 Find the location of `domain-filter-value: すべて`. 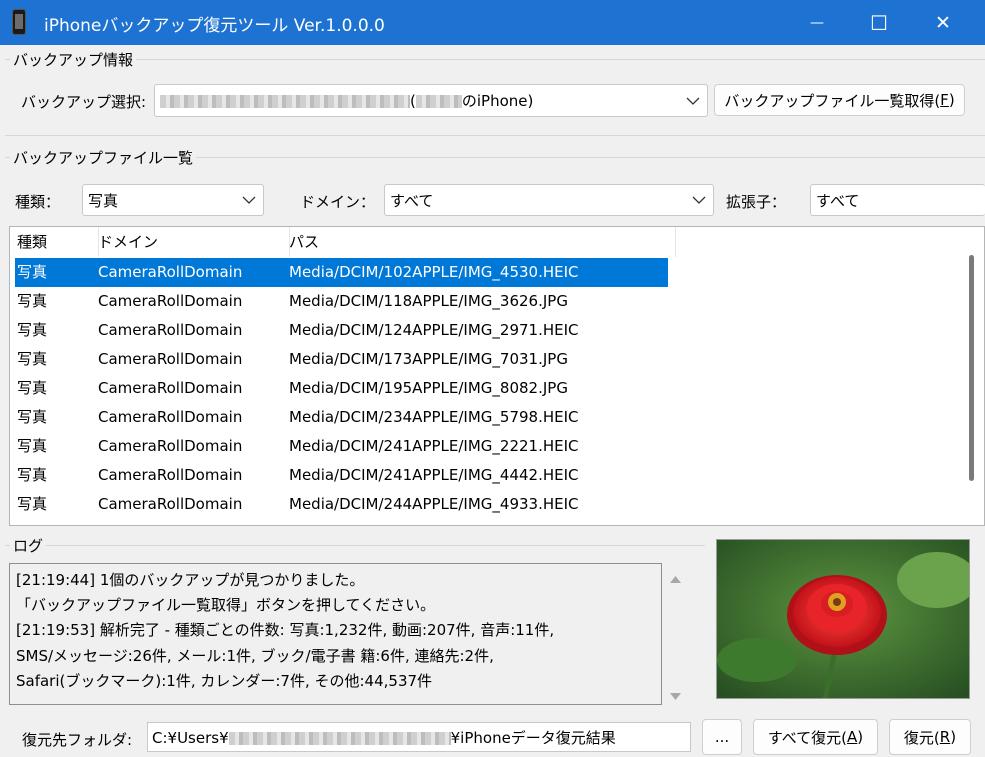

domain-filter-value: すべて is located at coordinates (412, 200).